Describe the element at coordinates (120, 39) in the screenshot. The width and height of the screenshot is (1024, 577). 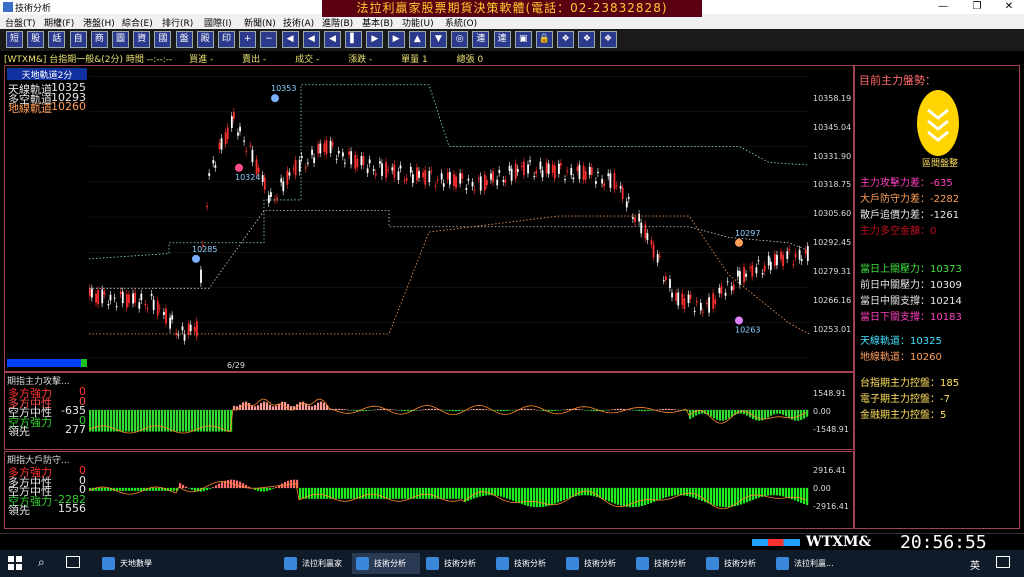
I see `toolbar-button-5: 圖` at that location.